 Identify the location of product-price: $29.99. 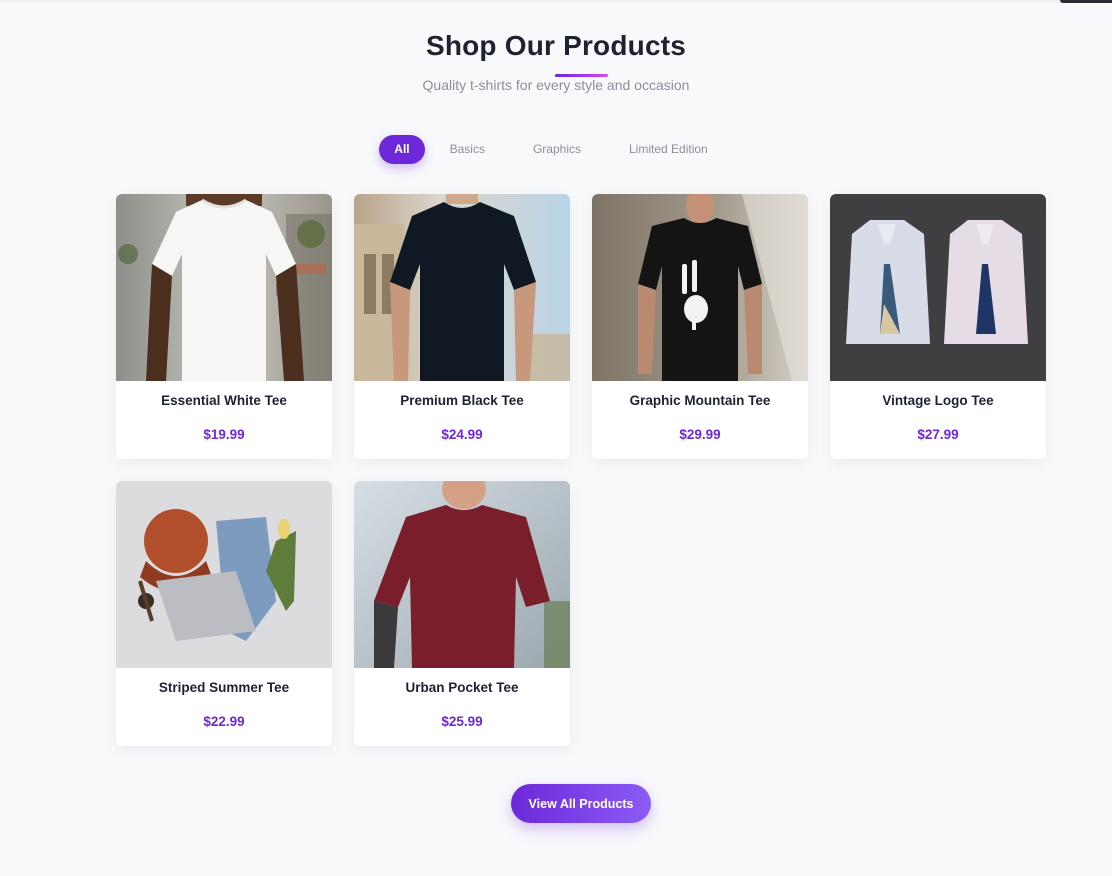
(700, 434).